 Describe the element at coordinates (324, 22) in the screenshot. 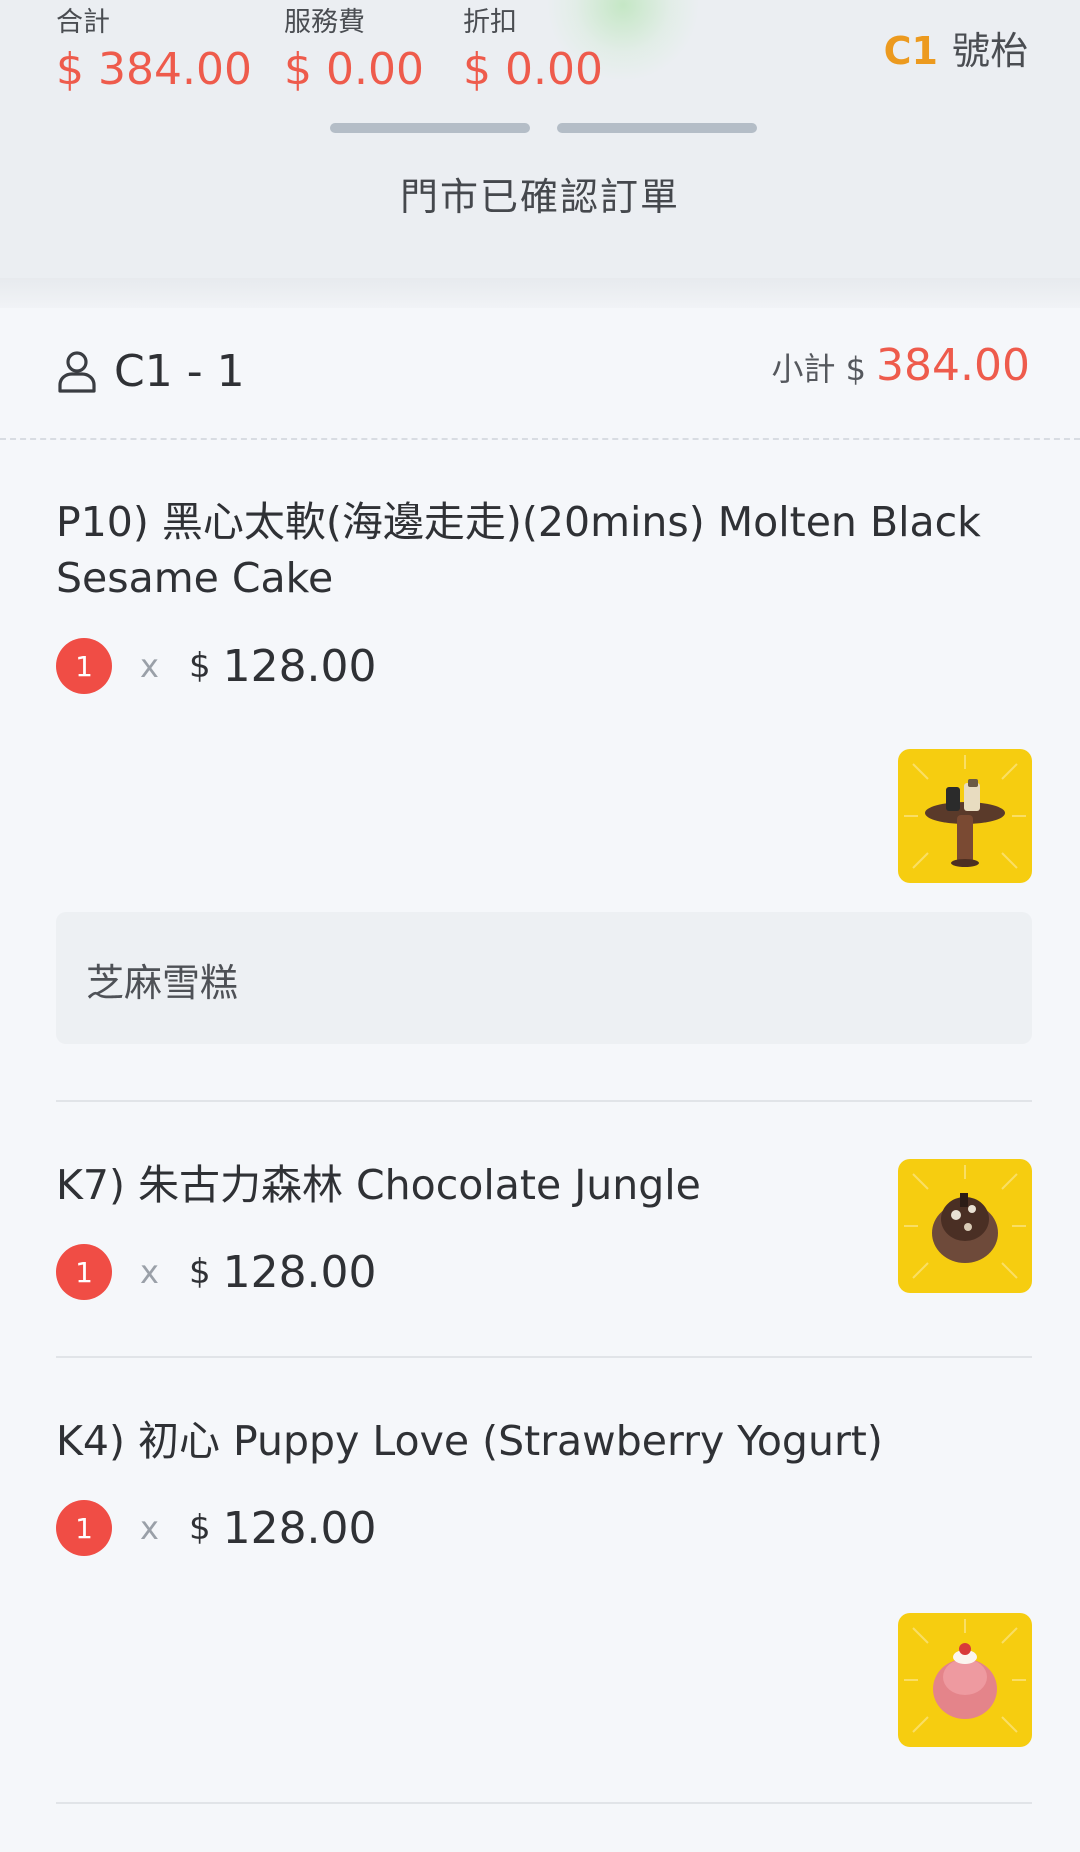

I see `service-fee-label: 服務費` at that location.